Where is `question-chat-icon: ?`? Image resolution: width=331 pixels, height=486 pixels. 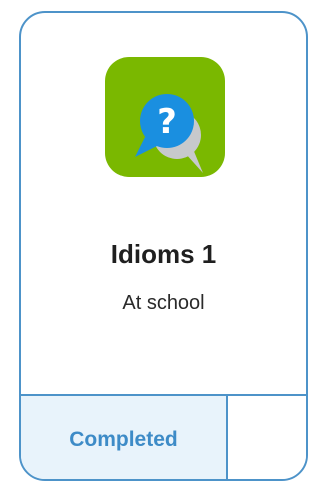
question-chat-icon: ? is located at coordinates (169, 133).